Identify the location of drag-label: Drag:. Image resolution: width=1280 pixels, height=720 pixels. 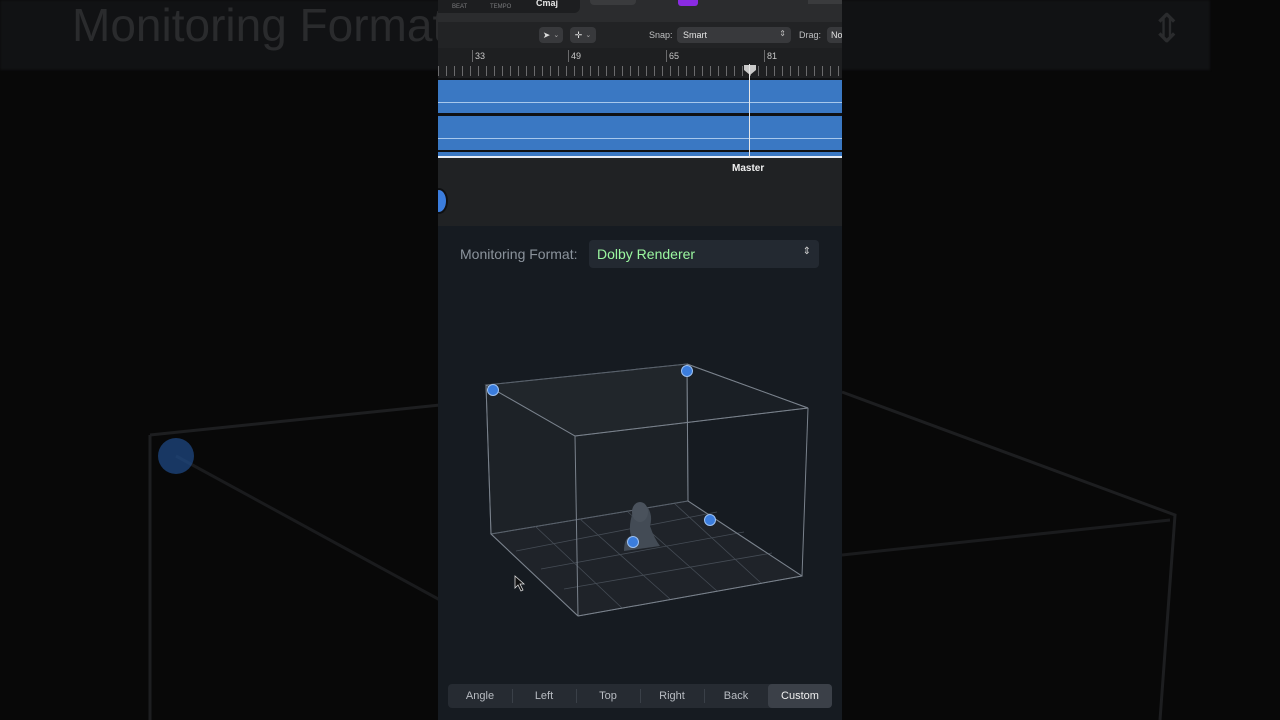
(810, 35).